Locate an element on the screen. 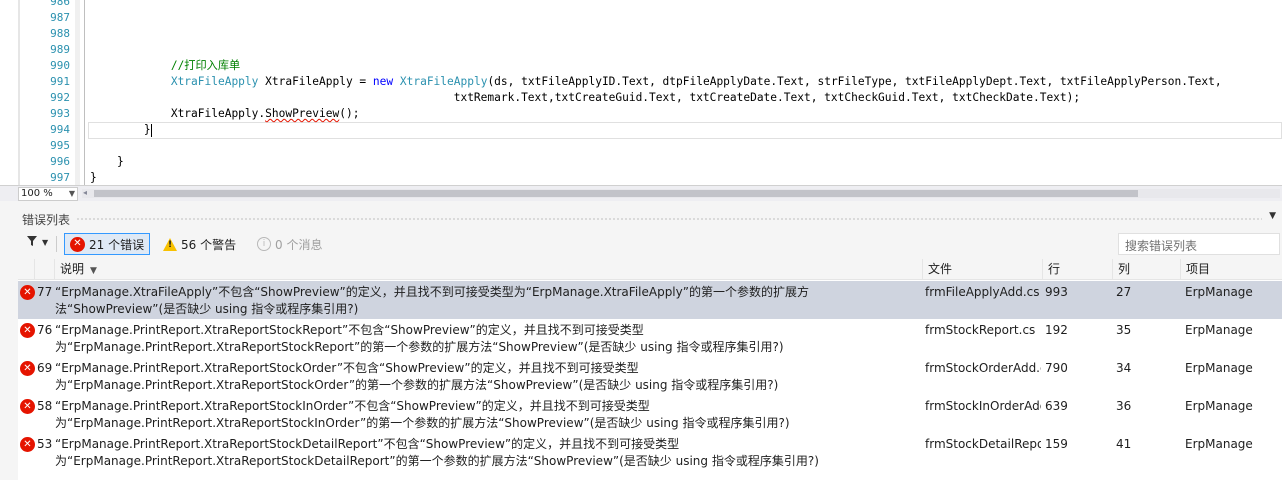 This screenshot has width=1282, height=480. filter-icon is located at coordinates (32, 242).